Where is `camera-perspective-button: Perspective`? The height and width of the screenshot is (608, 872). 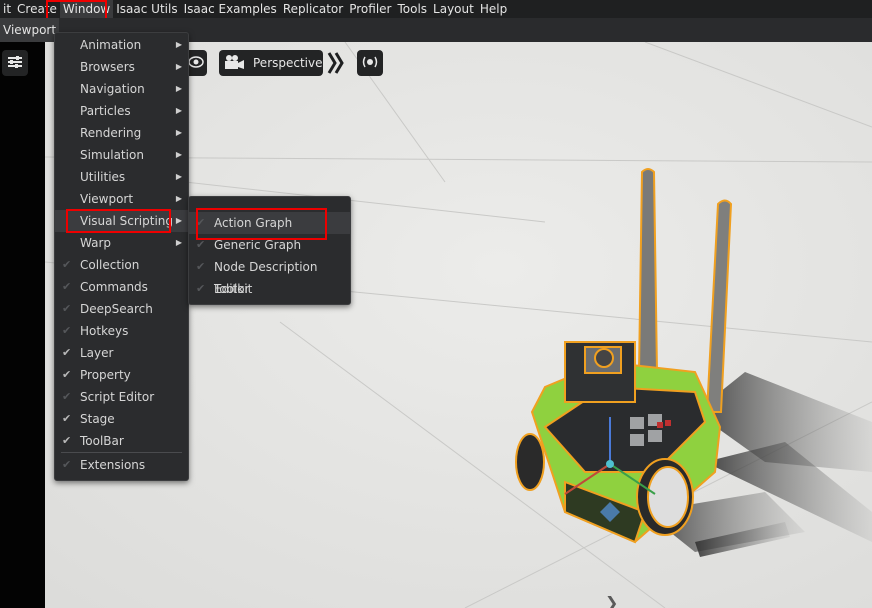
camera-perspective-button: Perspective is located at coordinates (271, 63).